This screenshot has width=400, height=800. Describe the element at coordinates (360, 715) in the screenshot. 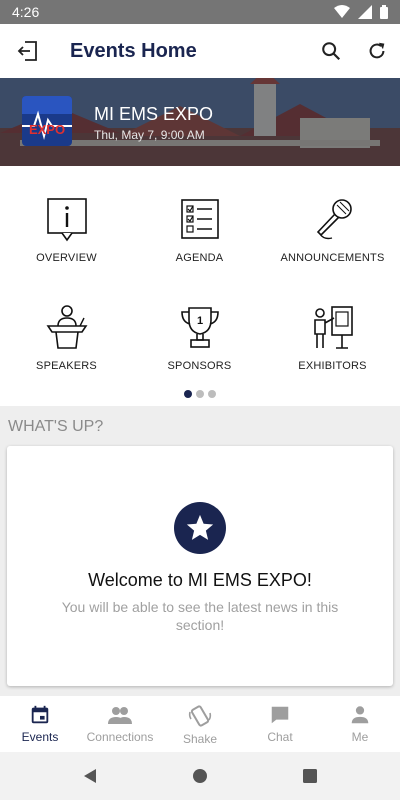

I see `person-icon` at that location.